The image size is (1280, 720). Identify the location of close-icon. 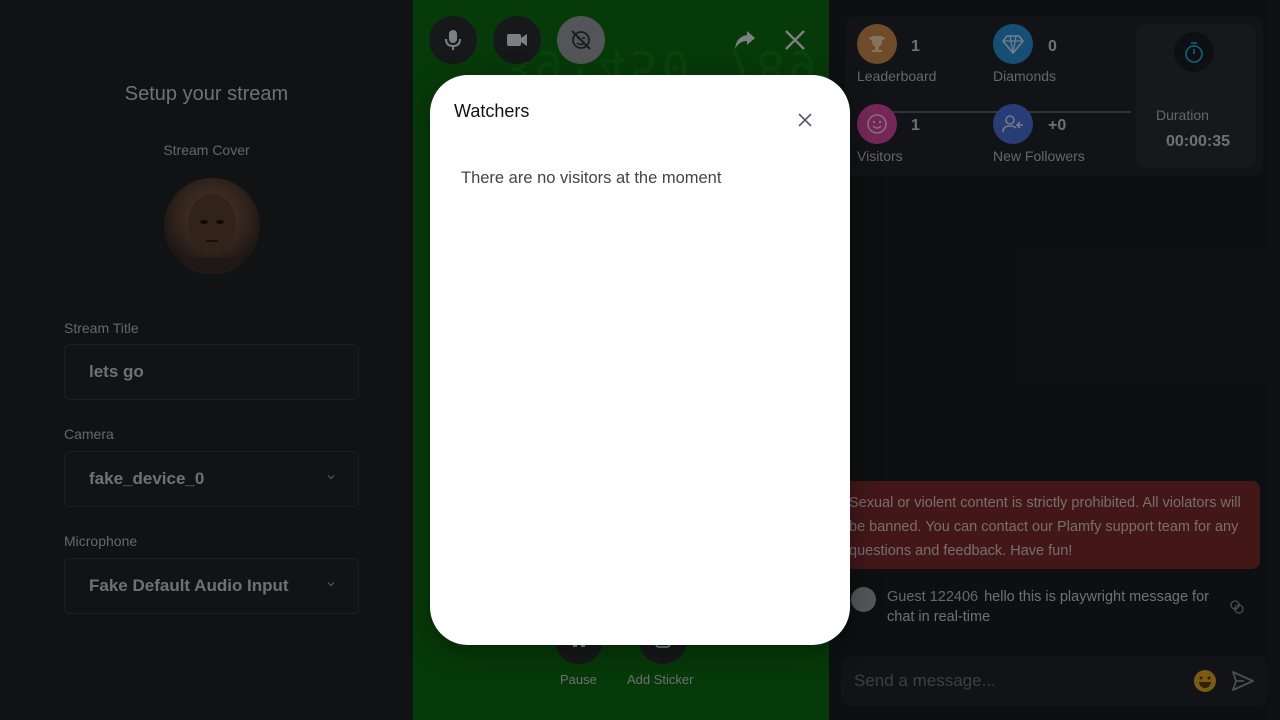
(805, 120).